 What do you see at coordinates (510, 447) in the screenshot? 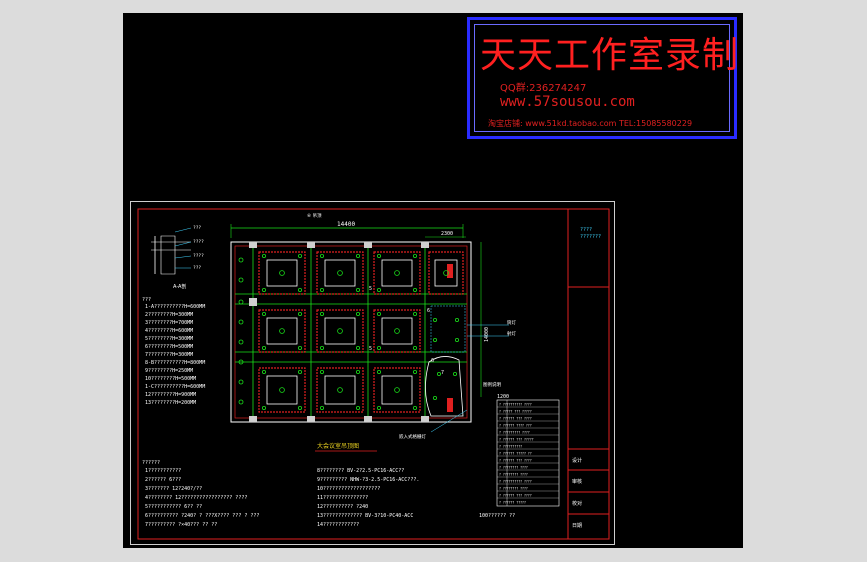
I see `legend-row: ? ??????????` at bounding box center [510, 447].